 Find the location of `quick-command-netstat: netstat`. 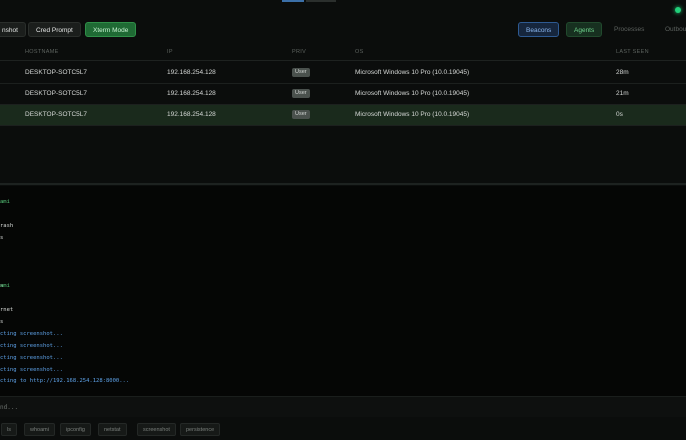

quick-command-netstat: netstat is located at coordinates (112, 429).